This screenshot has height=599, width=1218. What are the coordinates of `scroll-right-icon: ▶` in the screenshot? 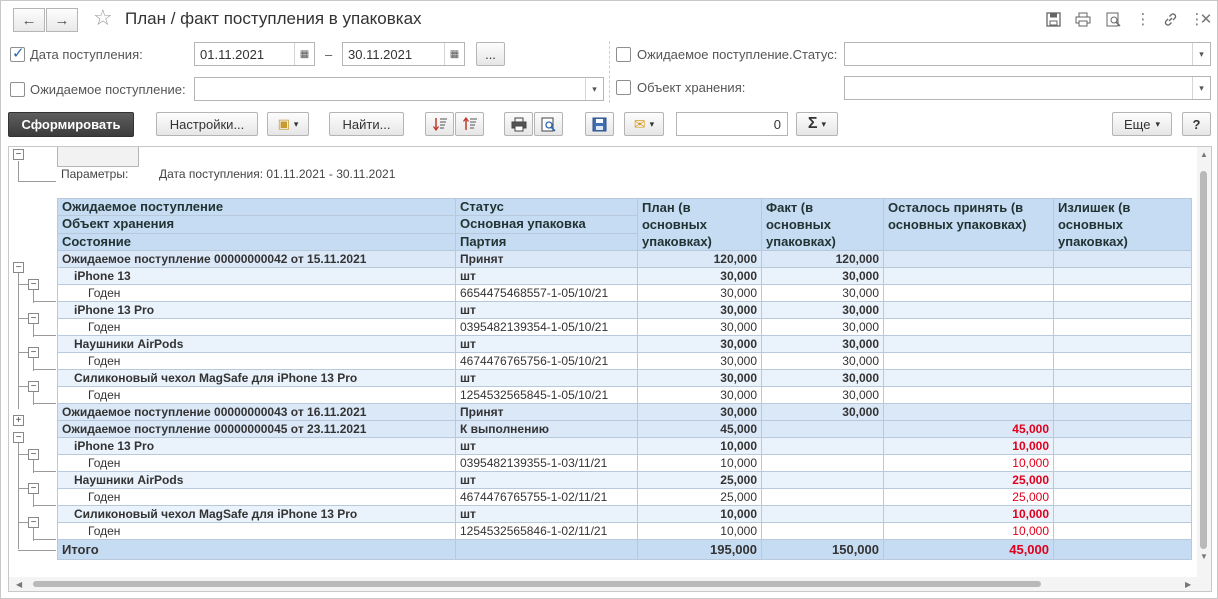 It's located at (1188, 584).